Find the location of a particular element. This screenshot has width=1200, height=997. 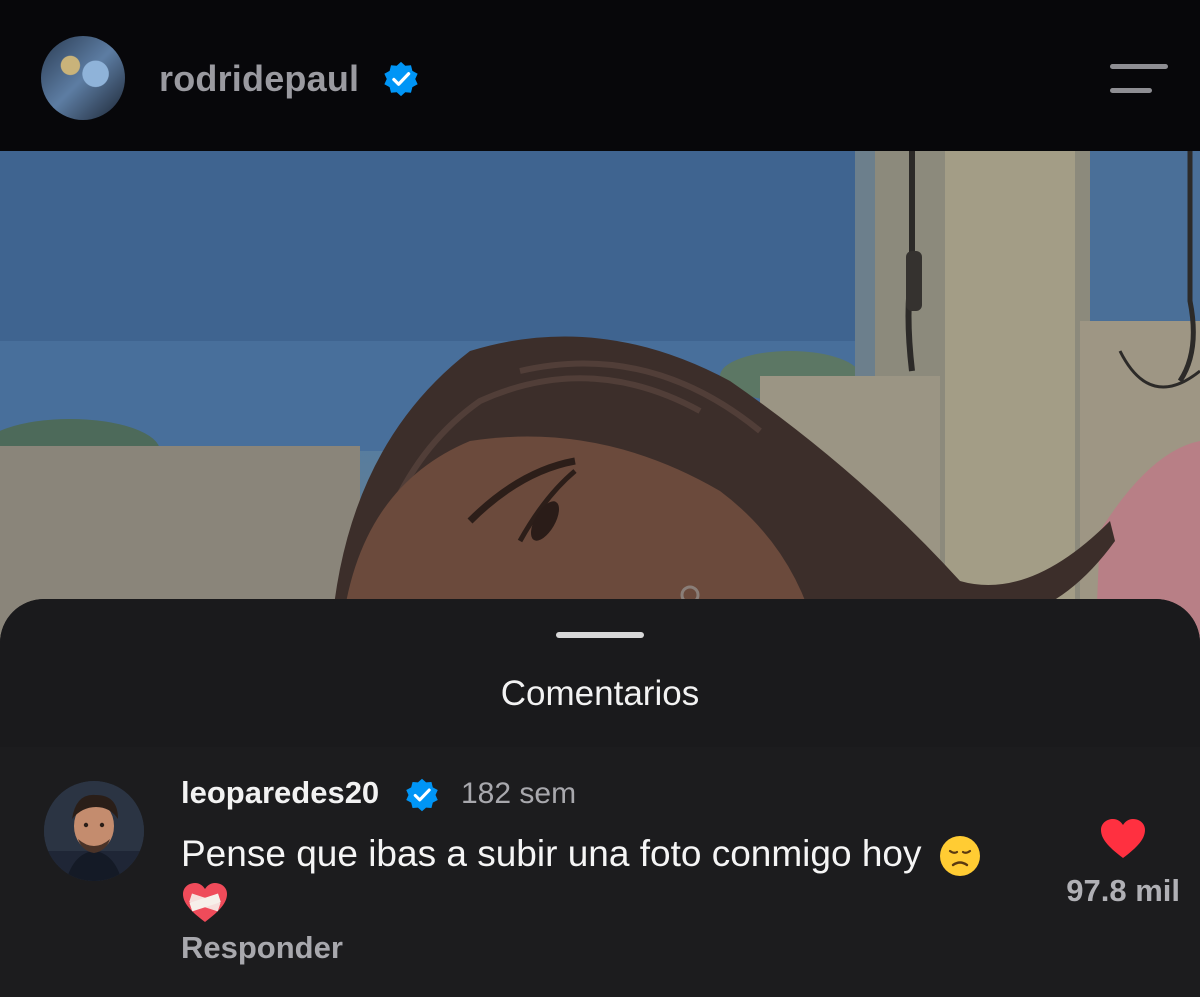

reply-button: Responder is located at coordinates (262, 948).